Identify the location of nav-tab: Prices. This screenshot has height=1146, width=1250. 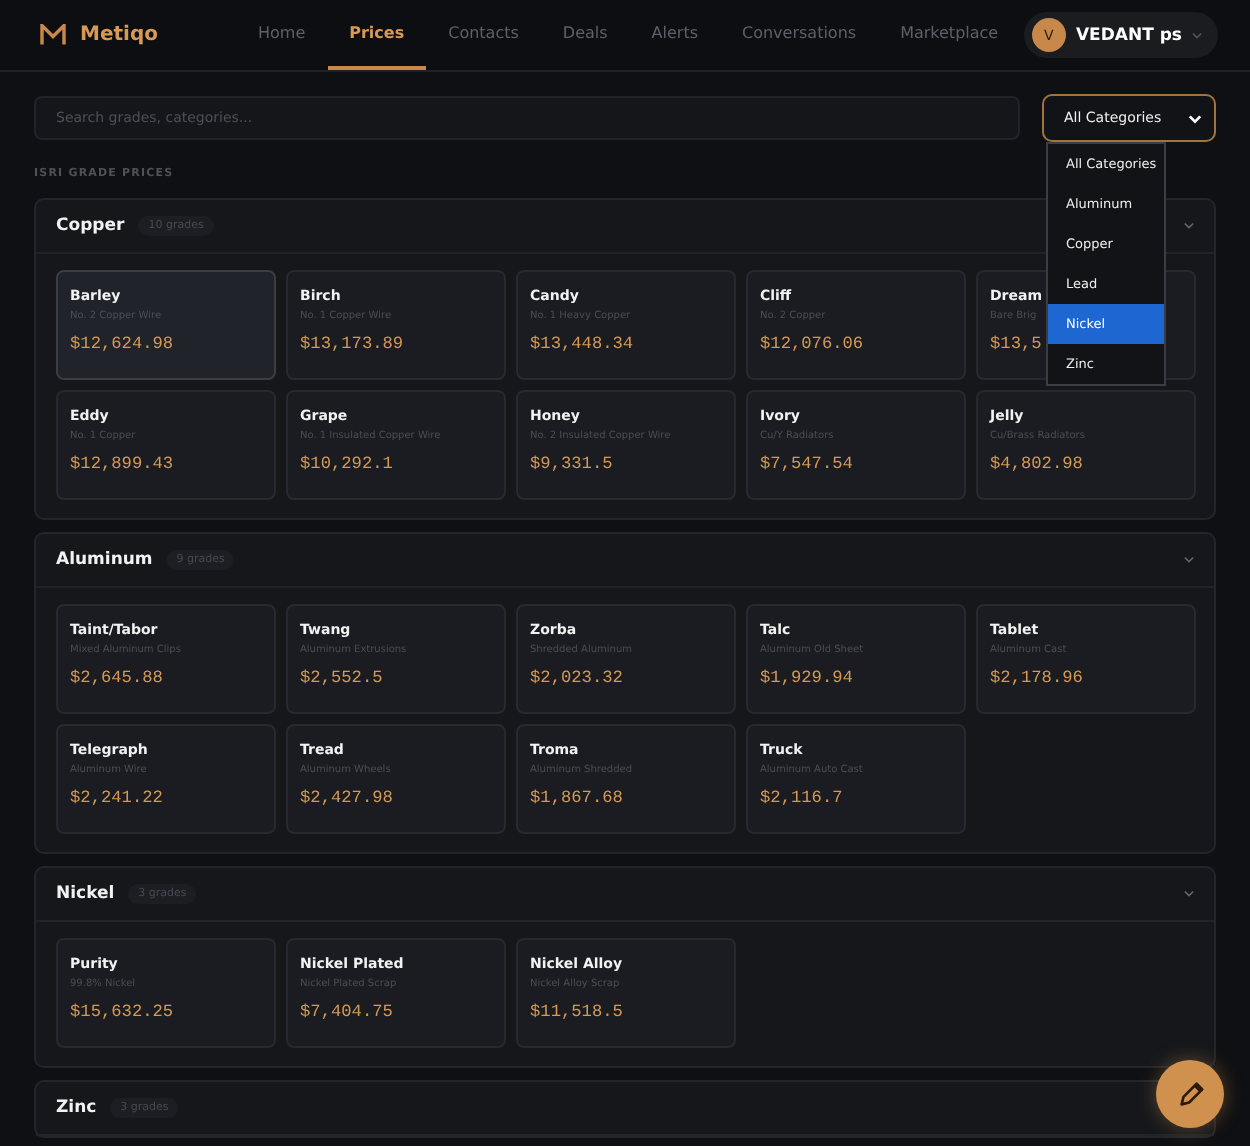
(377, 35).